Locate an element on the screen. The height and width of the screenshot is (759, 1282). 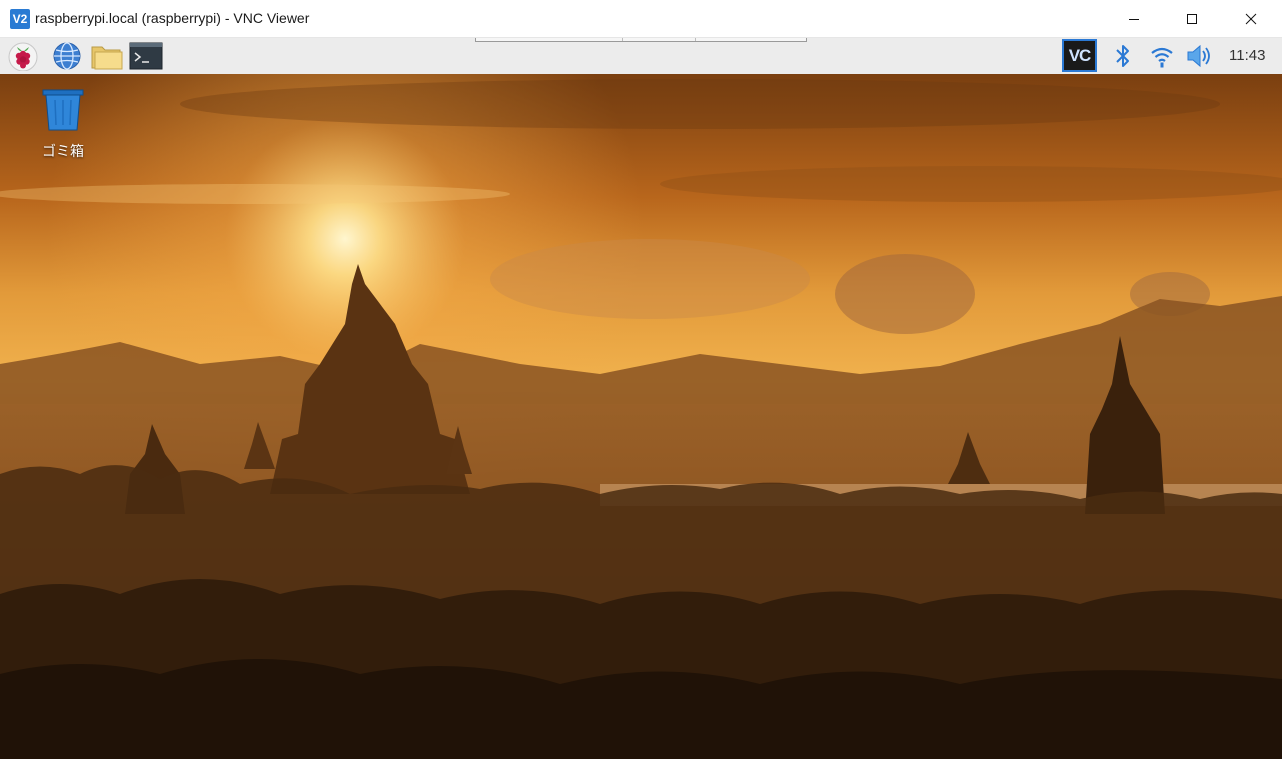
raspberry-menu-button is located at coordinates (23, 56).